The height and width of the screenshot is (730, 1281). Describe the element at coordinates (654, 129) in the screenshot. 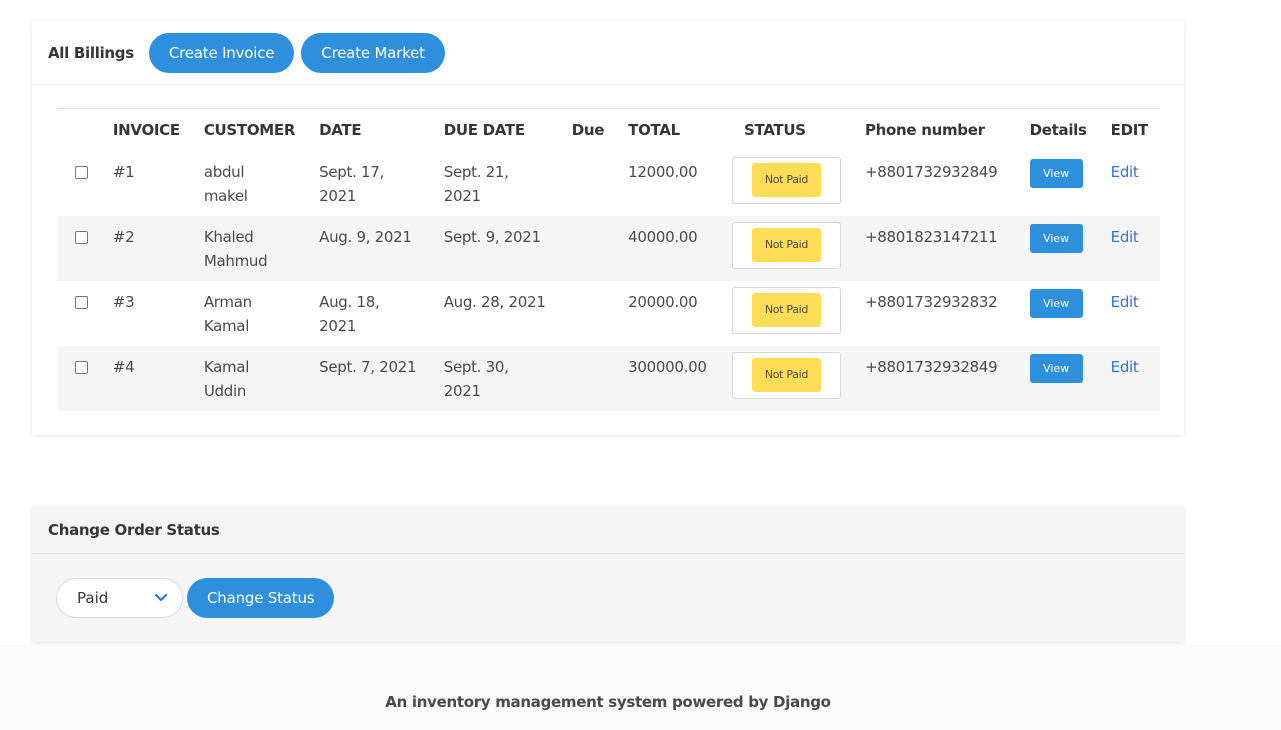

I see `col-total: TOTAL` at that location.